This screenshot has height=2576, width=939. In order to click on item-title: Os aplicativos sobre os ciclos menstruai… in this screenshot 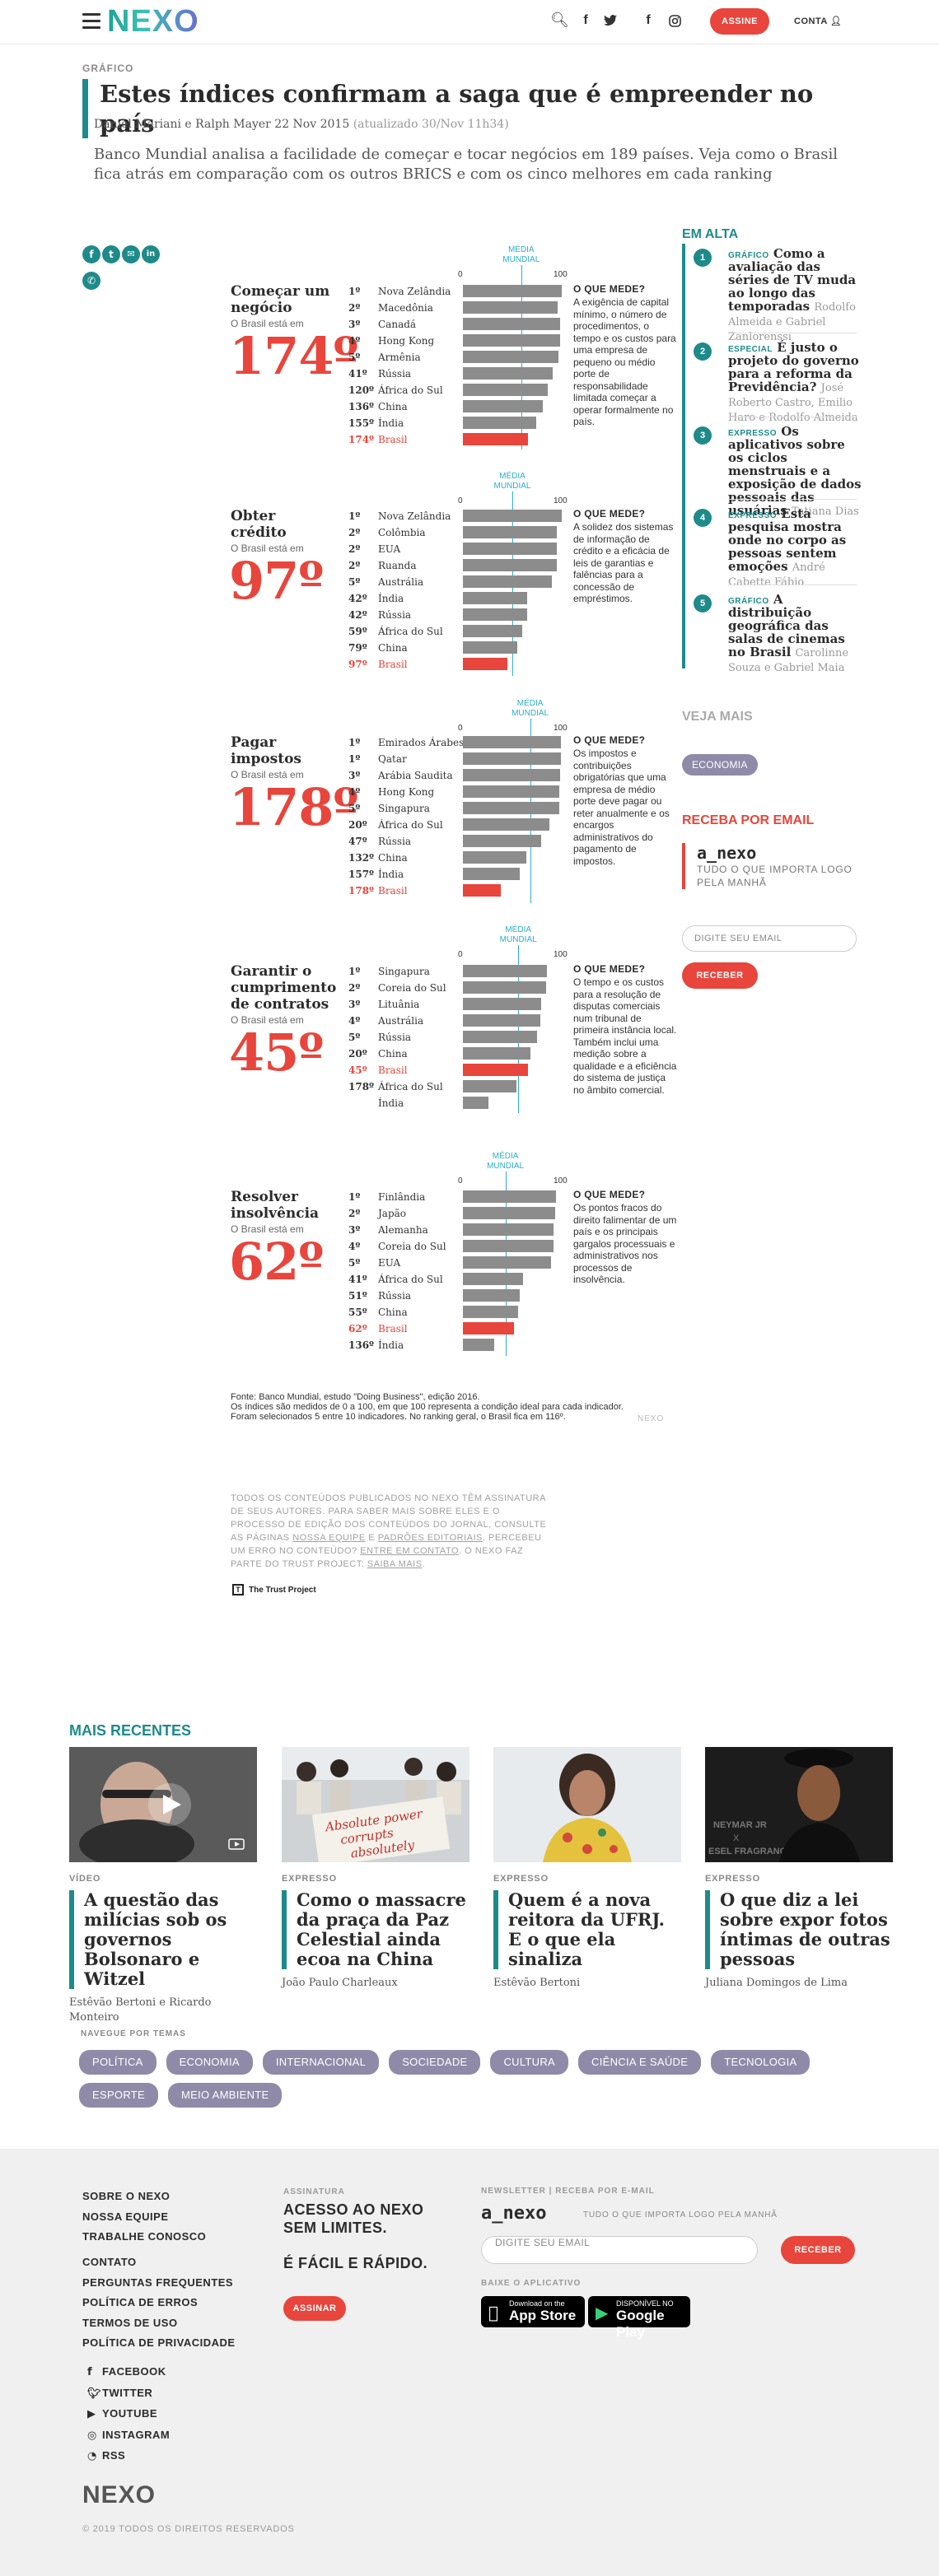, I will do `click(795, 471)`.